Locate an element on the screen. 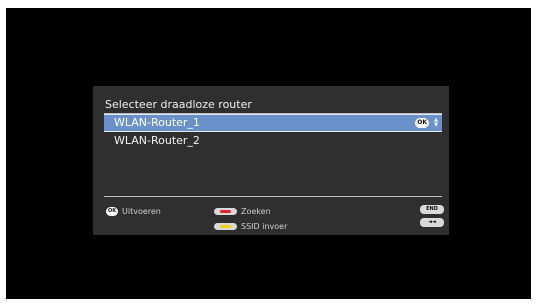 The image size is (539, 307). router-list-item-2: WLAN-Router_2 is located at coordinates (273, 141).